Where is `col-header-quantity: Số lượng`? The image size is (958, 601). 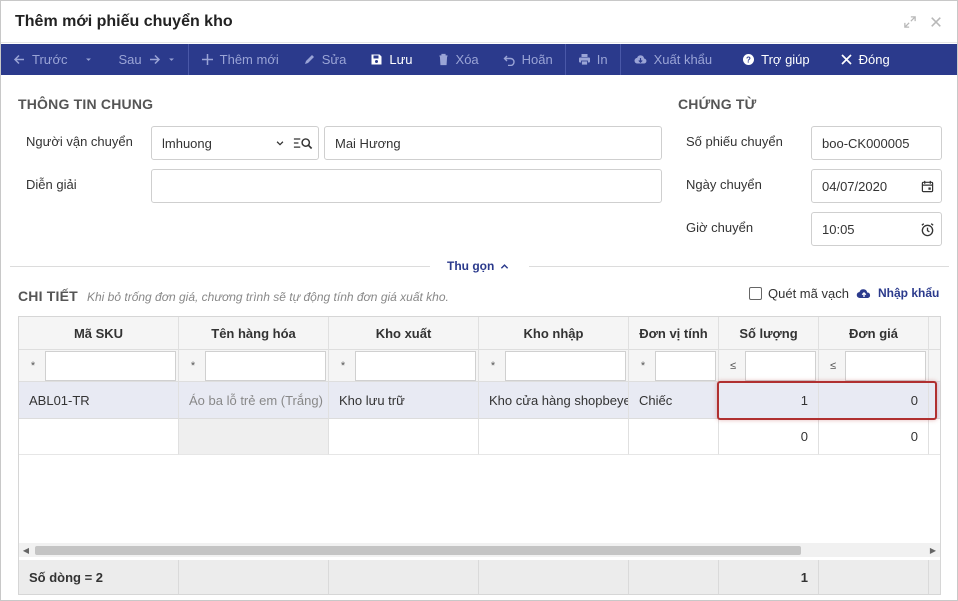
col-header-quantity: Số lượng is located at coordinates (769, 333).